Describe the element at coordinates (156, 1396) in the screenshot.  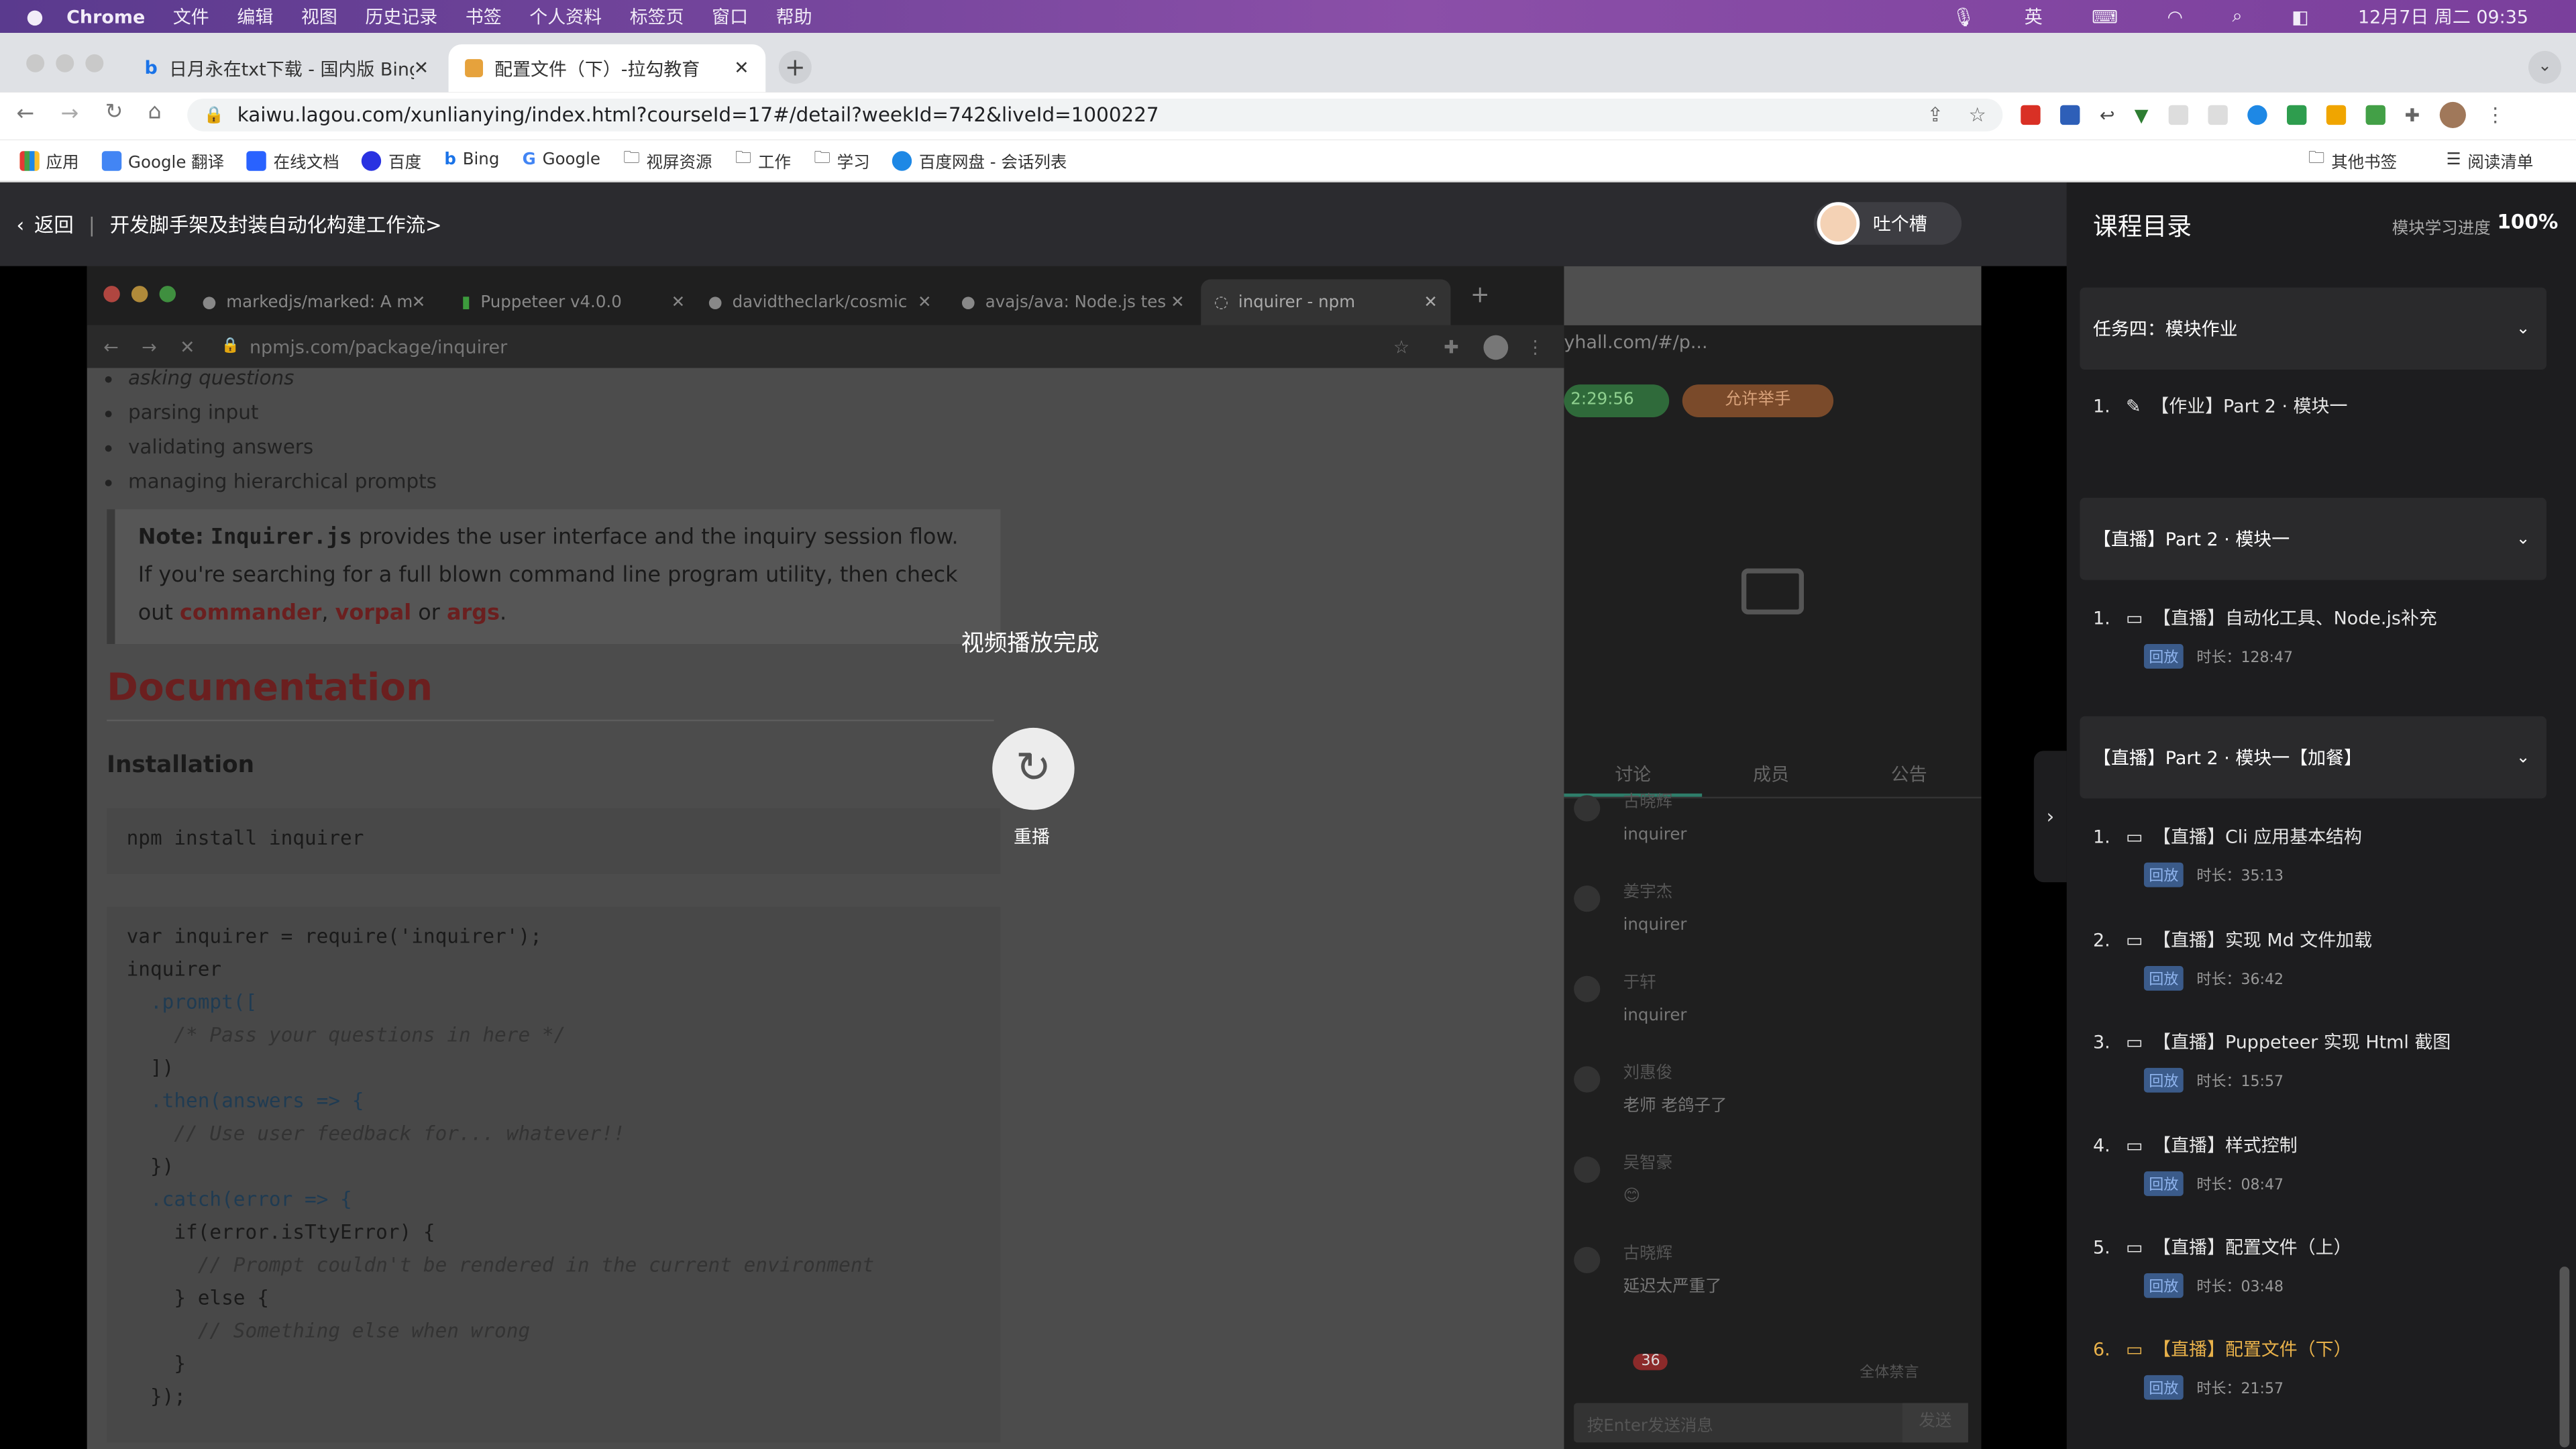
I see `code-line: });` at that location.